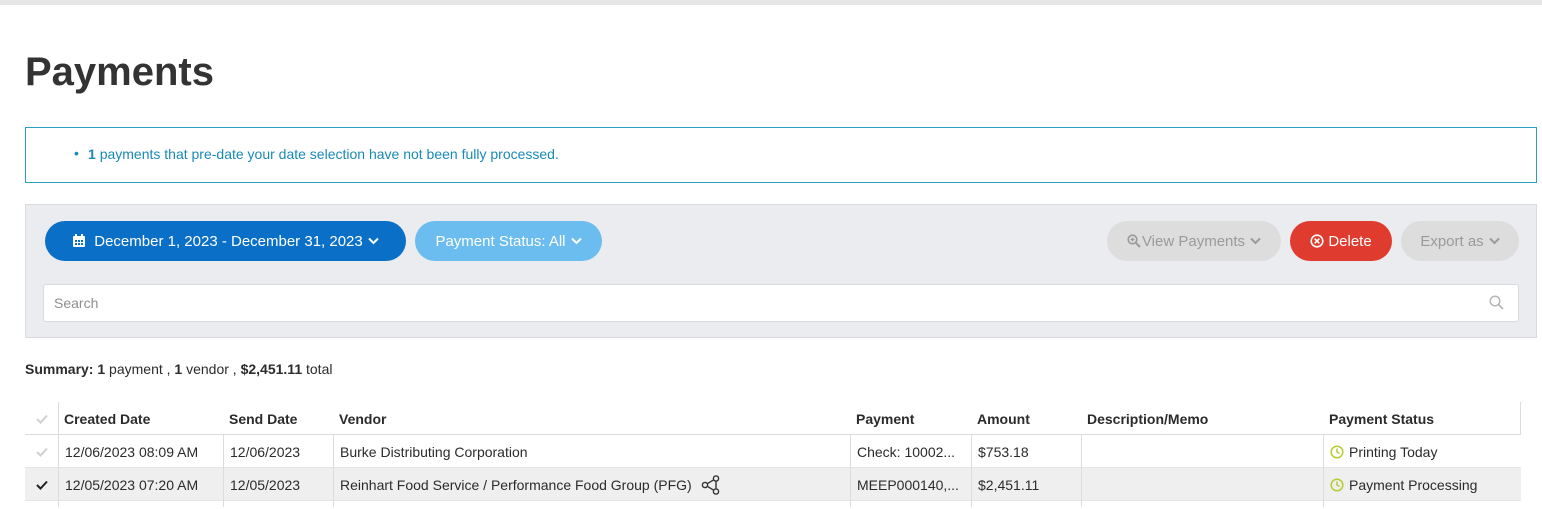 The width and height of the screenshot is (1542, 509). What do you see at coordinates (59, 369) in the screenshot?
I see `summary-label: Summary:` at bounding box center [59, 369].